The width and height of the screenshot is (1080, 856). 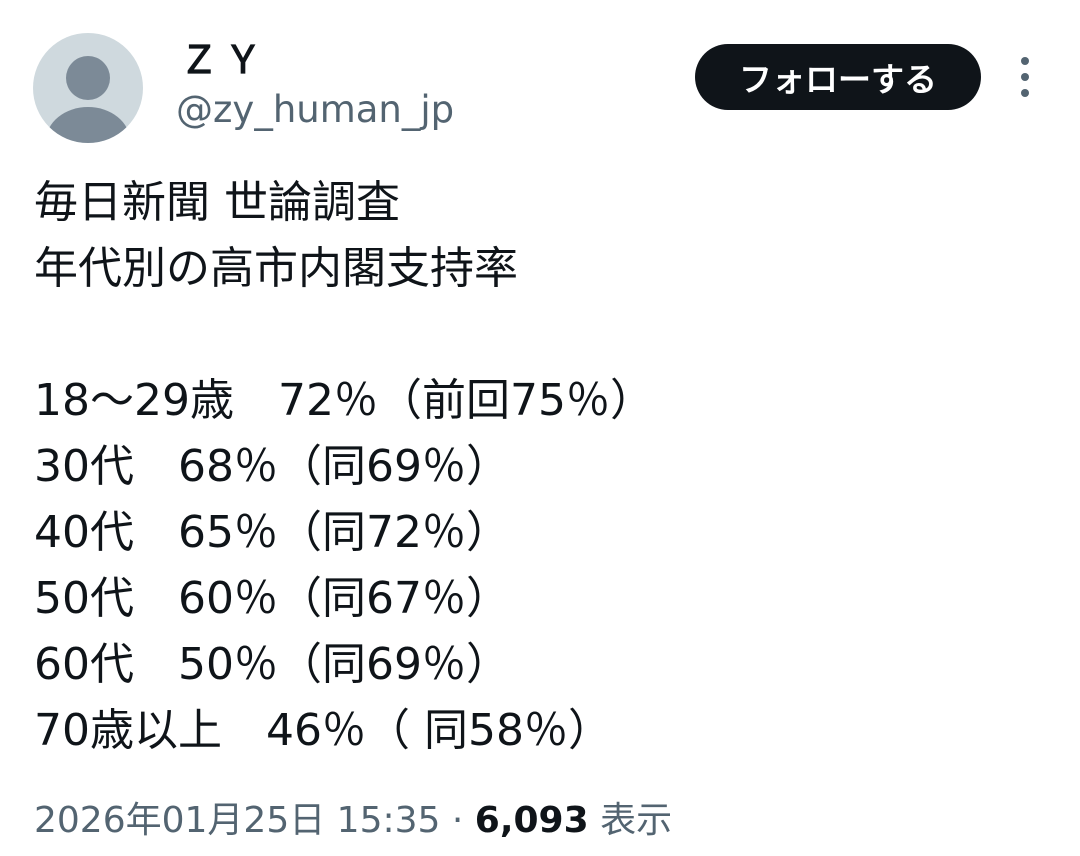 I want to click on tweet-meta: 2026年01月25日 15:35 · 6,093 表示, so click(x=353, y=821).